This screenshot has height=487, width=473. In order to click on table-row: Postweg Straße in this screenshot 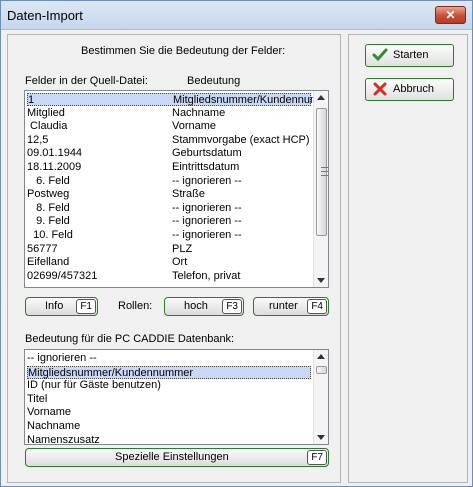, I will do `click(169, 194)`.